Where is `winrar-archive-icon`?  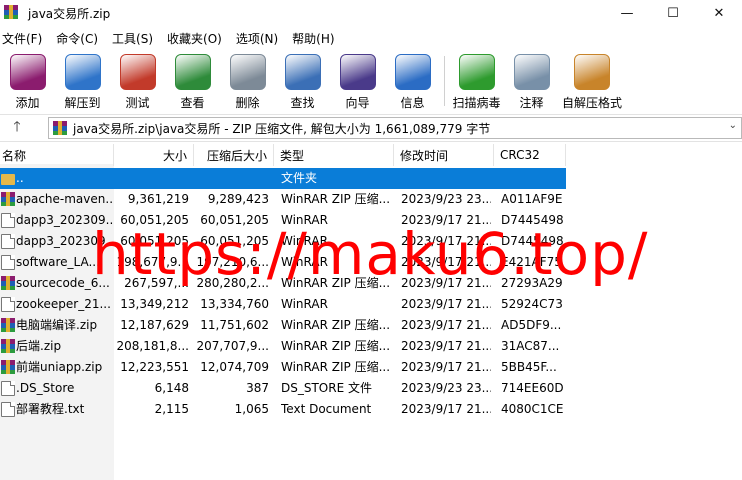 winrar-archive-icon is located at coordinates (60, 128).